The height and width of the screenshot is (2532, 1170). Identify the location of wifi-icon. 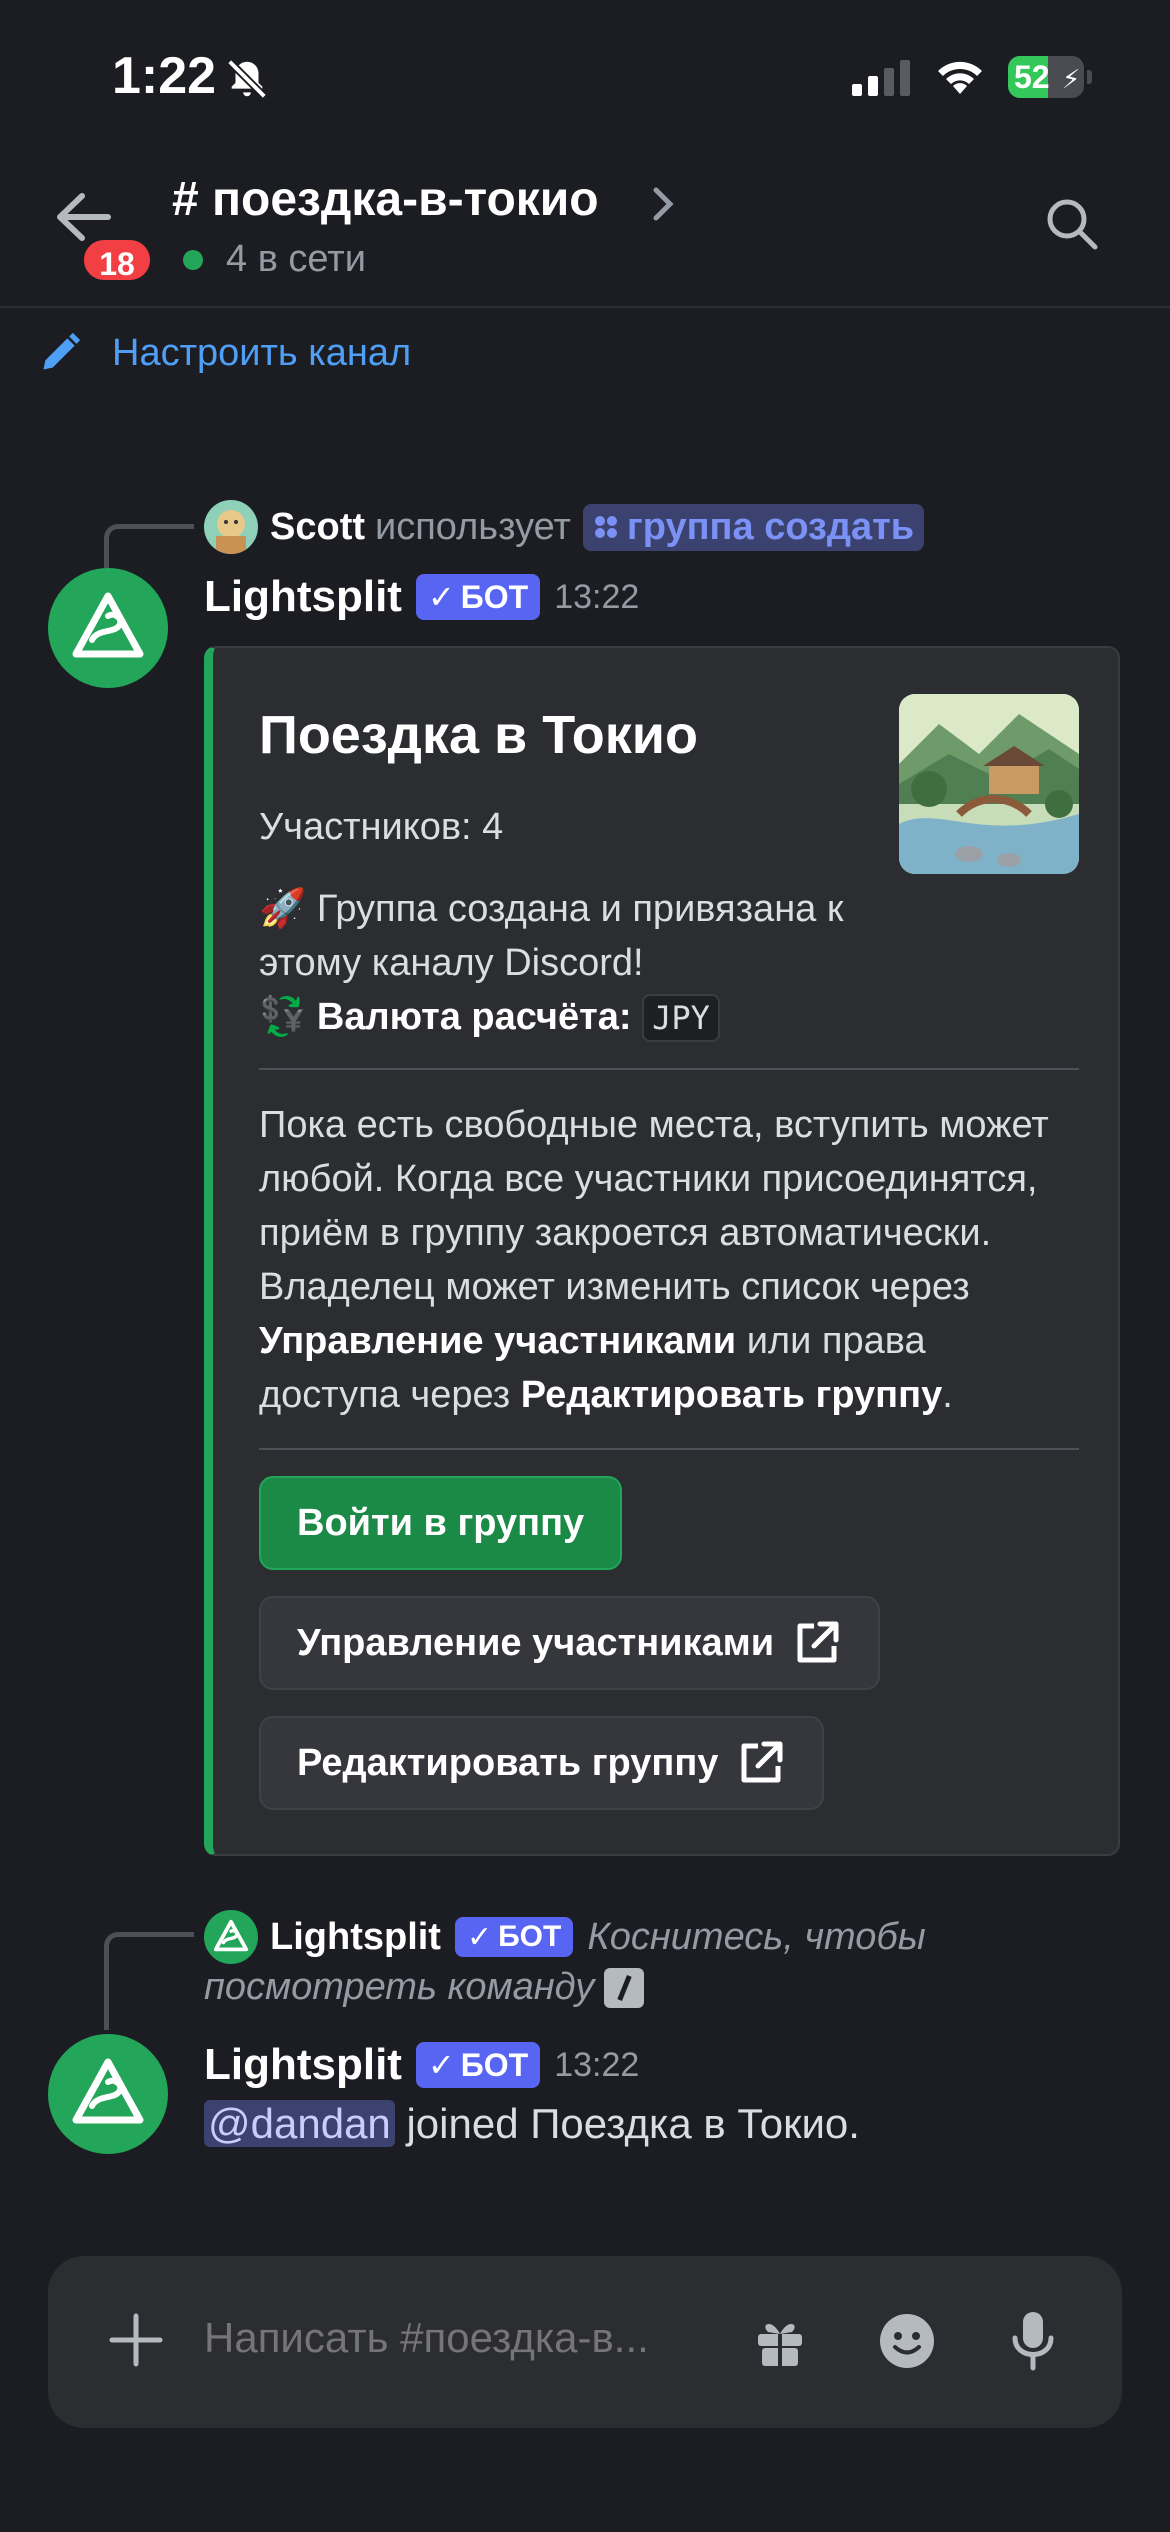
(960, 76).